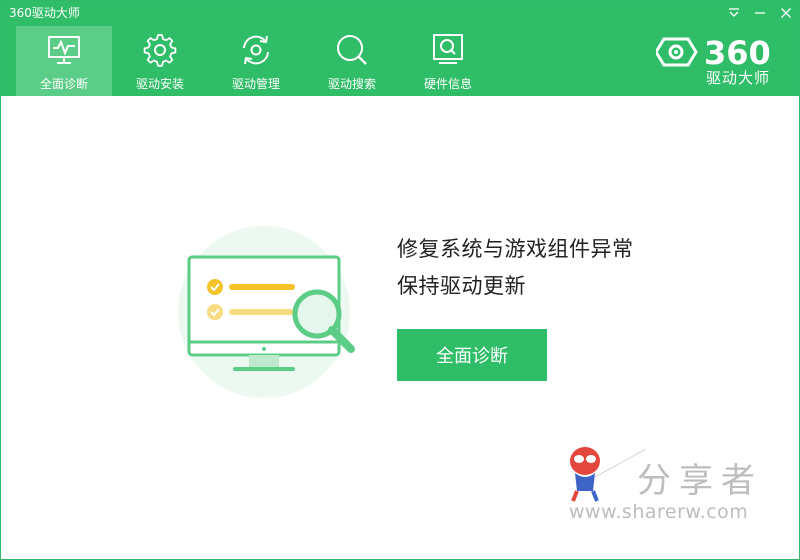 The image size is (800, 560). Describe the element at coordinates (659, 512) in the screenshot. I see `watermark-url: www.sharerw.com` at that location.